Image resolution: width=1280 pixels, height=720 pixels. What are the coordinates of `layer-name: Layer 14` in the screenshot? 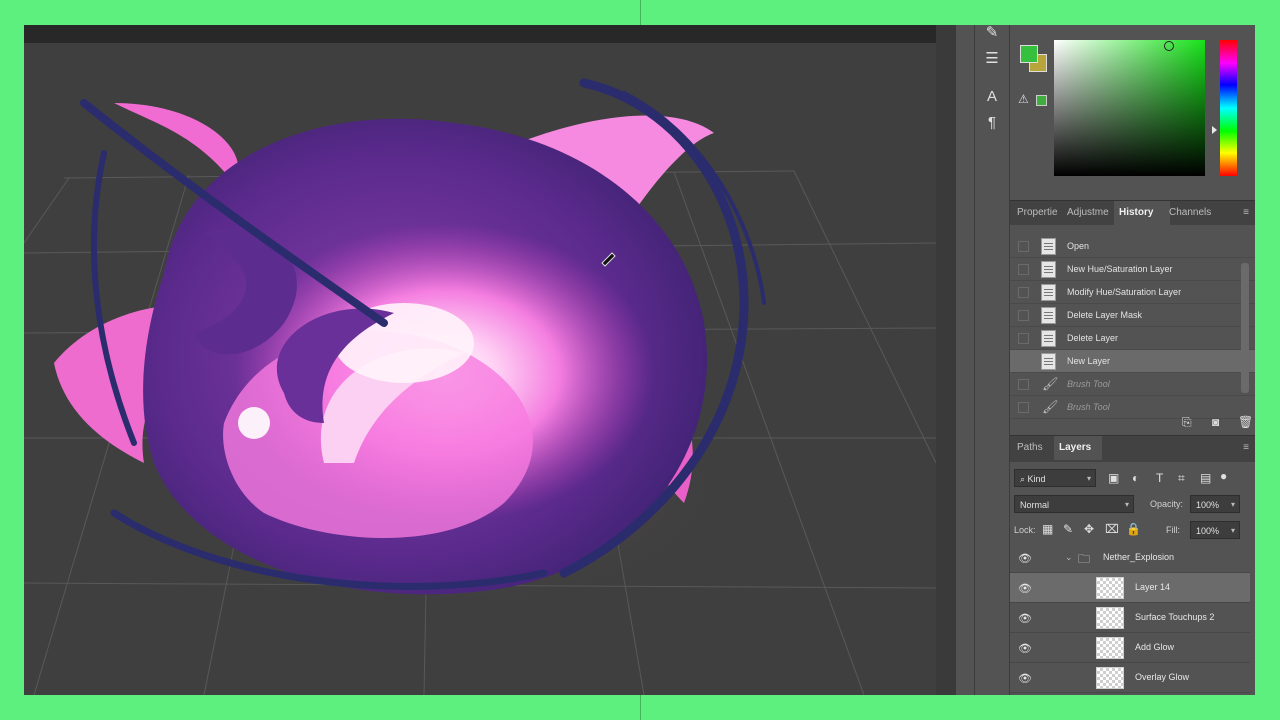 It's located at (1153, 587).